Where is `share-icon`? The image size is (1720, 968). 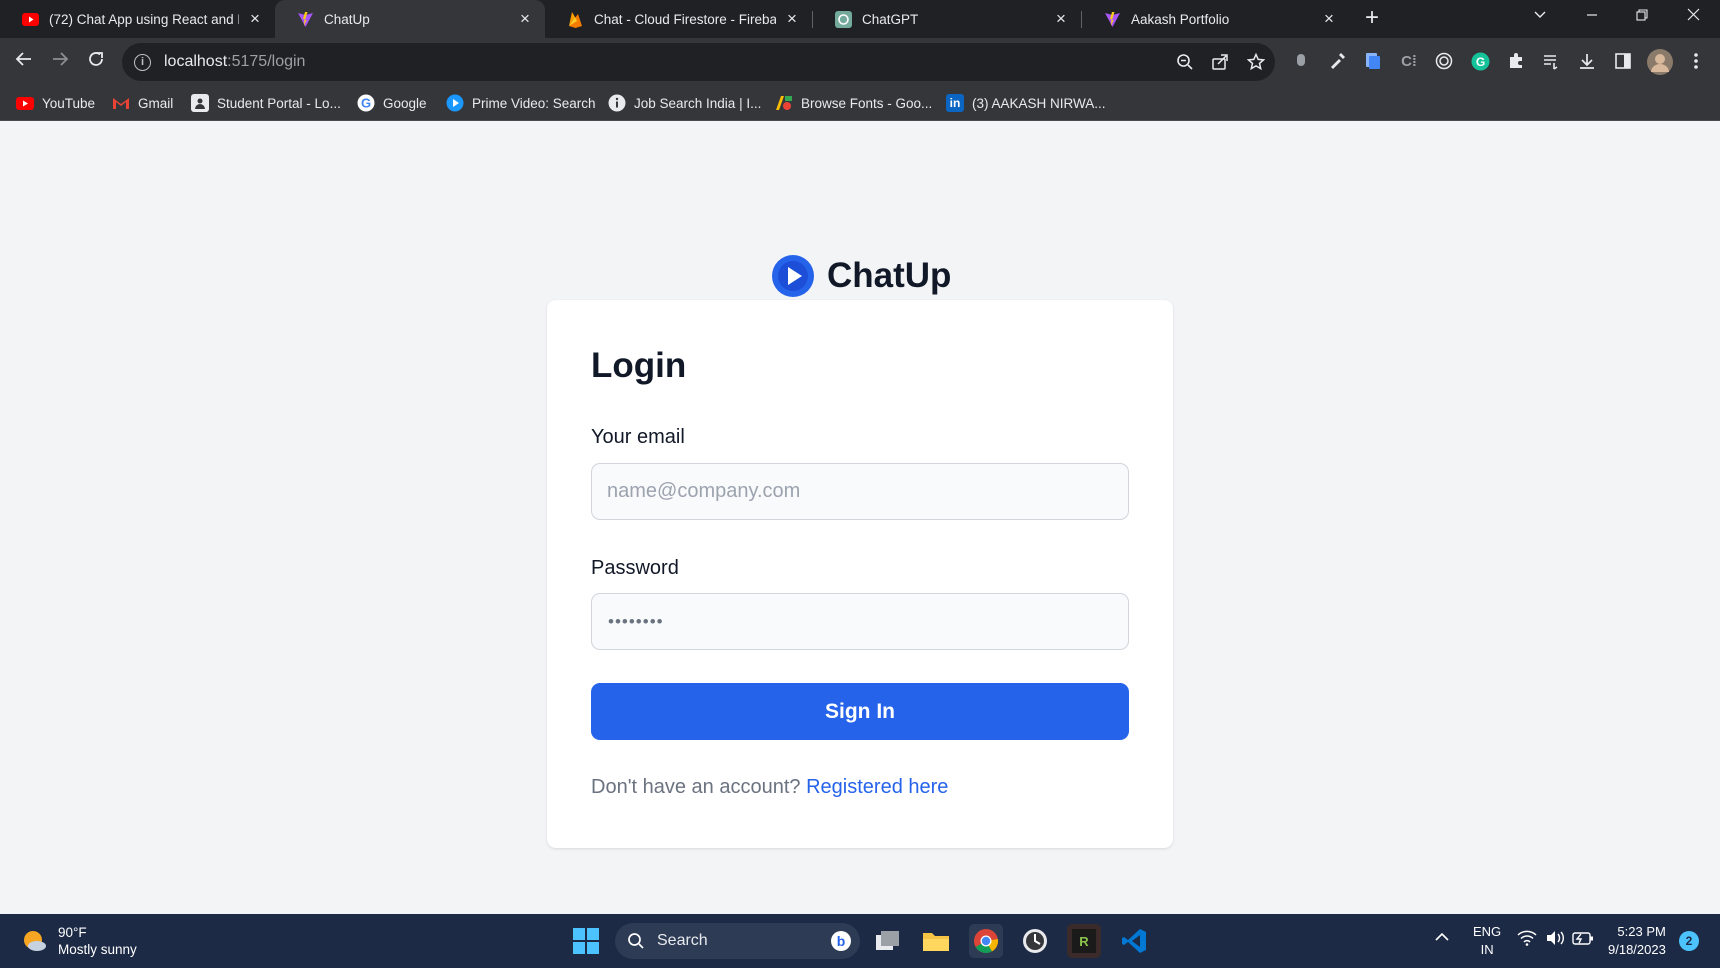
share-icon is located at coordinates (1220, 63).